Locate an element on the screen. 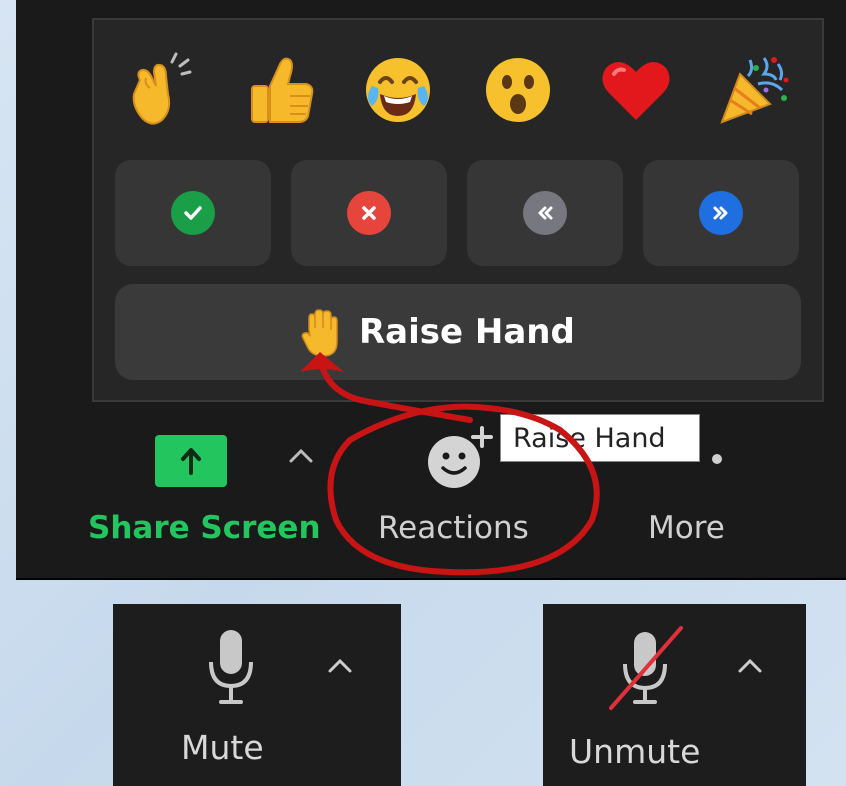  arrow-annotation is located at coordinates (396, 393).